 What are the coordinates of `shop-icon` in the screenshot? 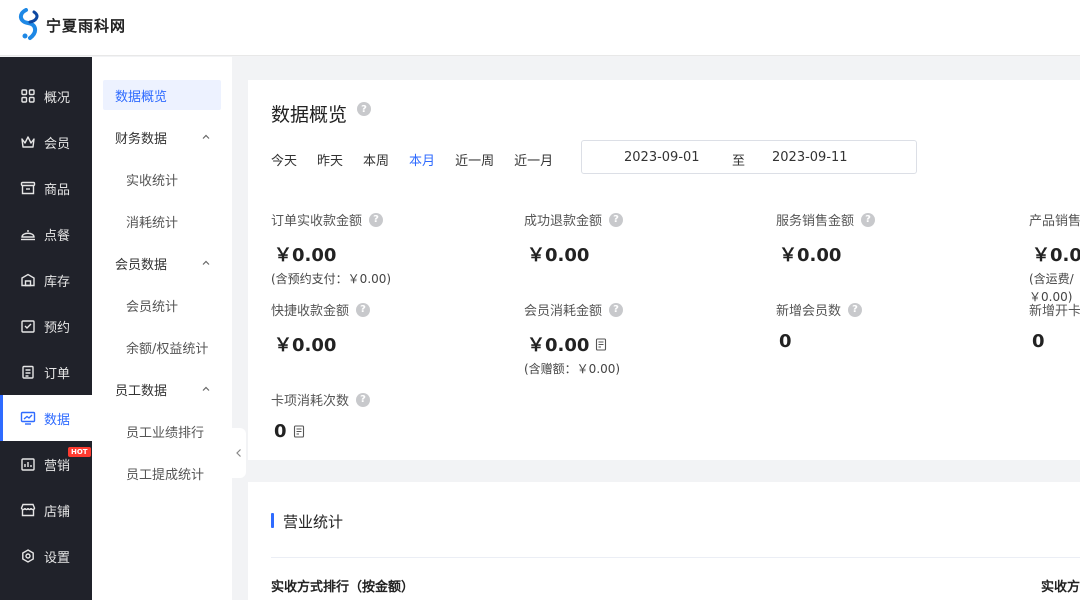 It's located at (28, 510).